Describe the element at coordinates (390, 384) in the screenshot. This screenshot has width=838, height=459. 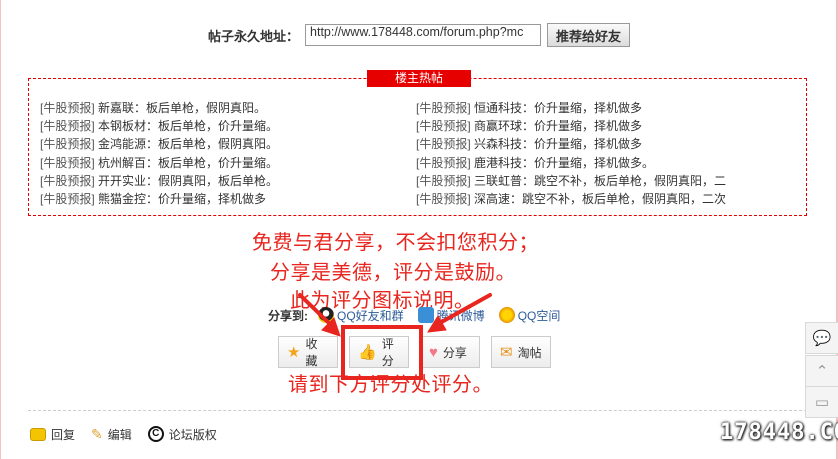
I see `annotation-rate-below: 请到下方评分处评分。` at that location.